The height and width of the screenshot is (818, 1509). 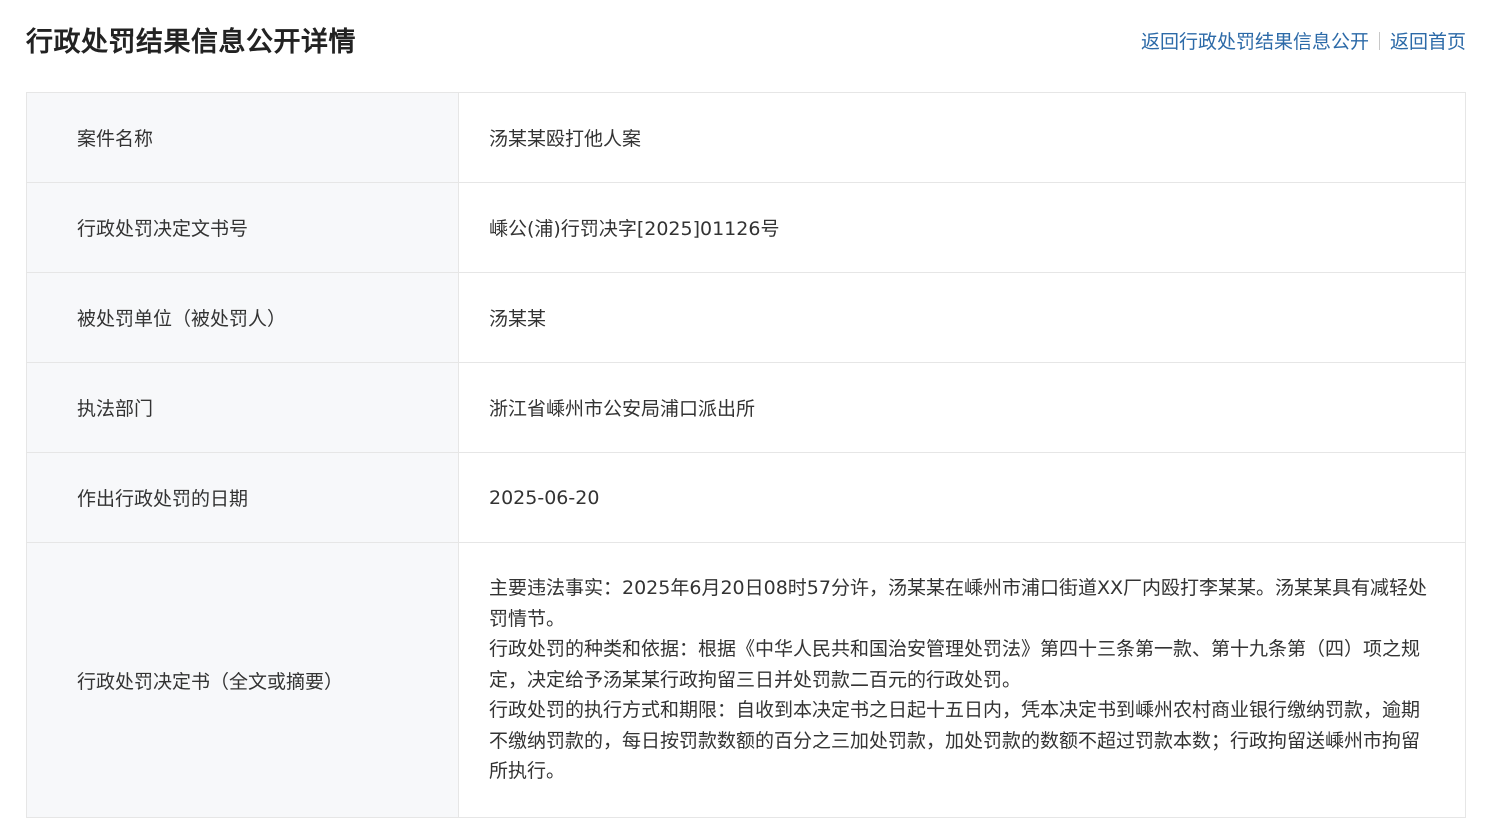 What do you see at coordinates (746, 41) in the screenshot?
I see `page-header: 行政处罚结果信息公开详情 返回行政处罚结果信息公开 返回首页` at bounding box center [746, 41].